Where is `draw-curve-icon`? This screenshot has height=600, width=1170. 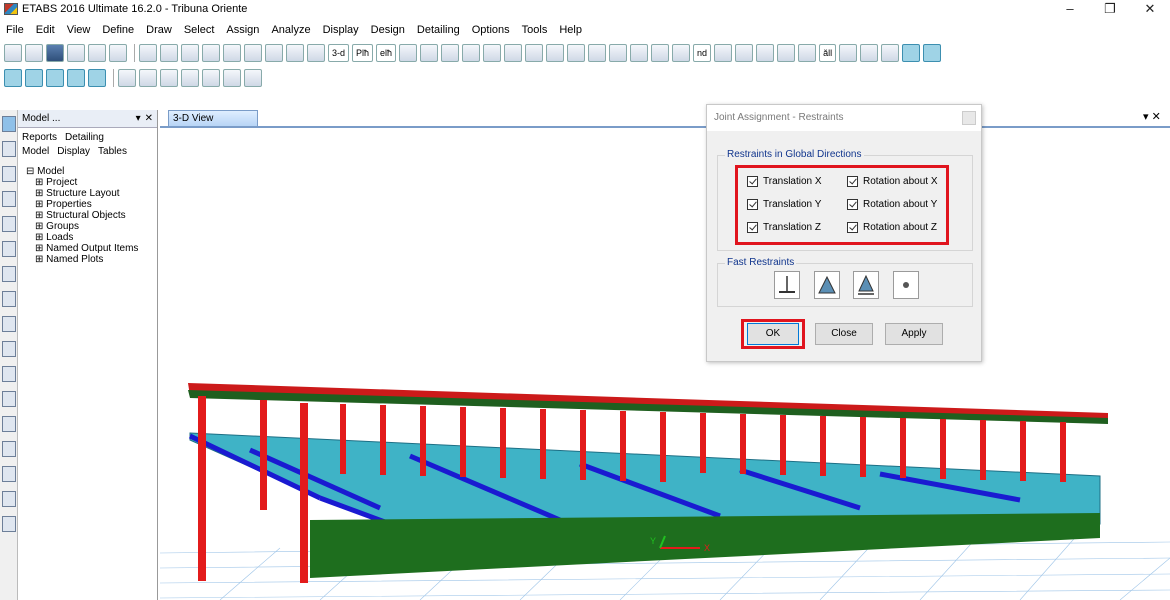 draw-curve-icon is located at coordinates (9, 524).